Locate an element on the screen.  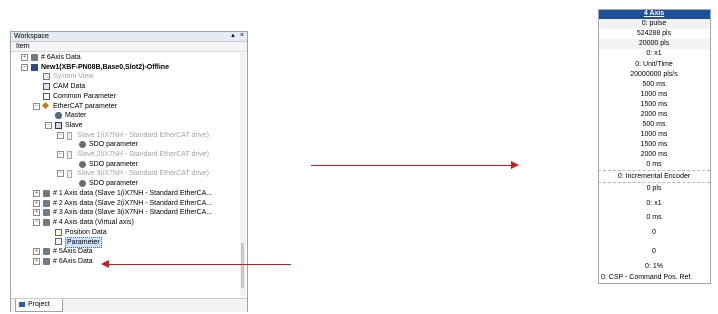
annotation-arrow-parameter-line is located at coordinates (199, 264).